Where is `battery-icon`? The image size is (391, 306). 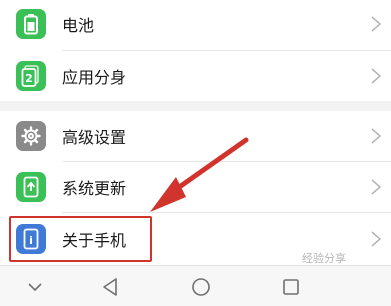 battery-icon is located at coordinates (31, 24).